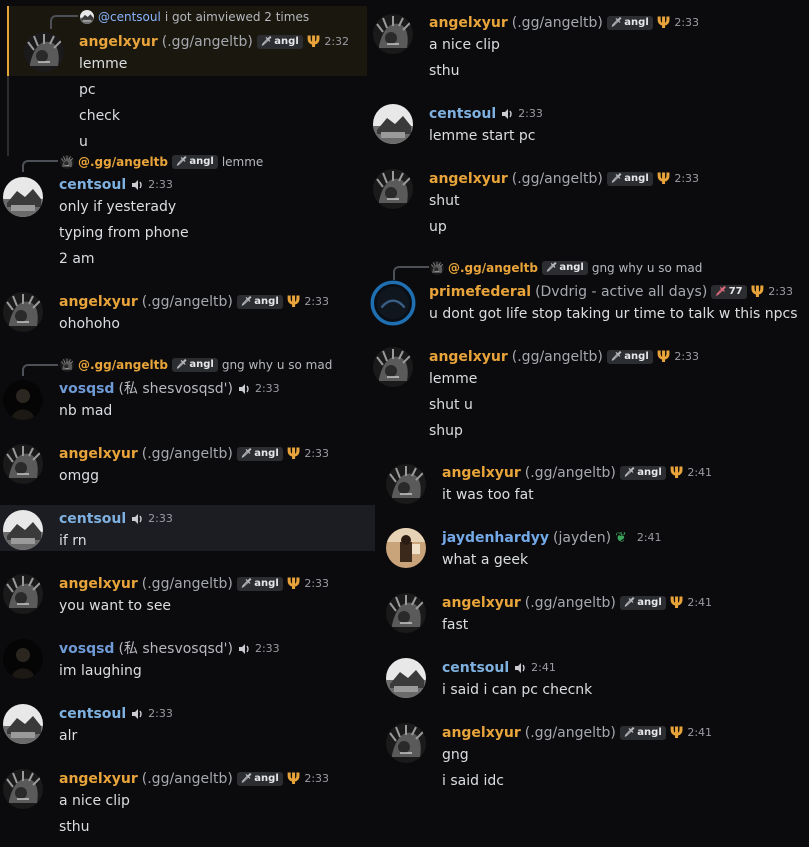 The image size is (809, 847). Describe the element at coordinates (194, 17) in the screenshot. I see `reply-preview: @centsoul i got aimviewed 2 times` at that location.